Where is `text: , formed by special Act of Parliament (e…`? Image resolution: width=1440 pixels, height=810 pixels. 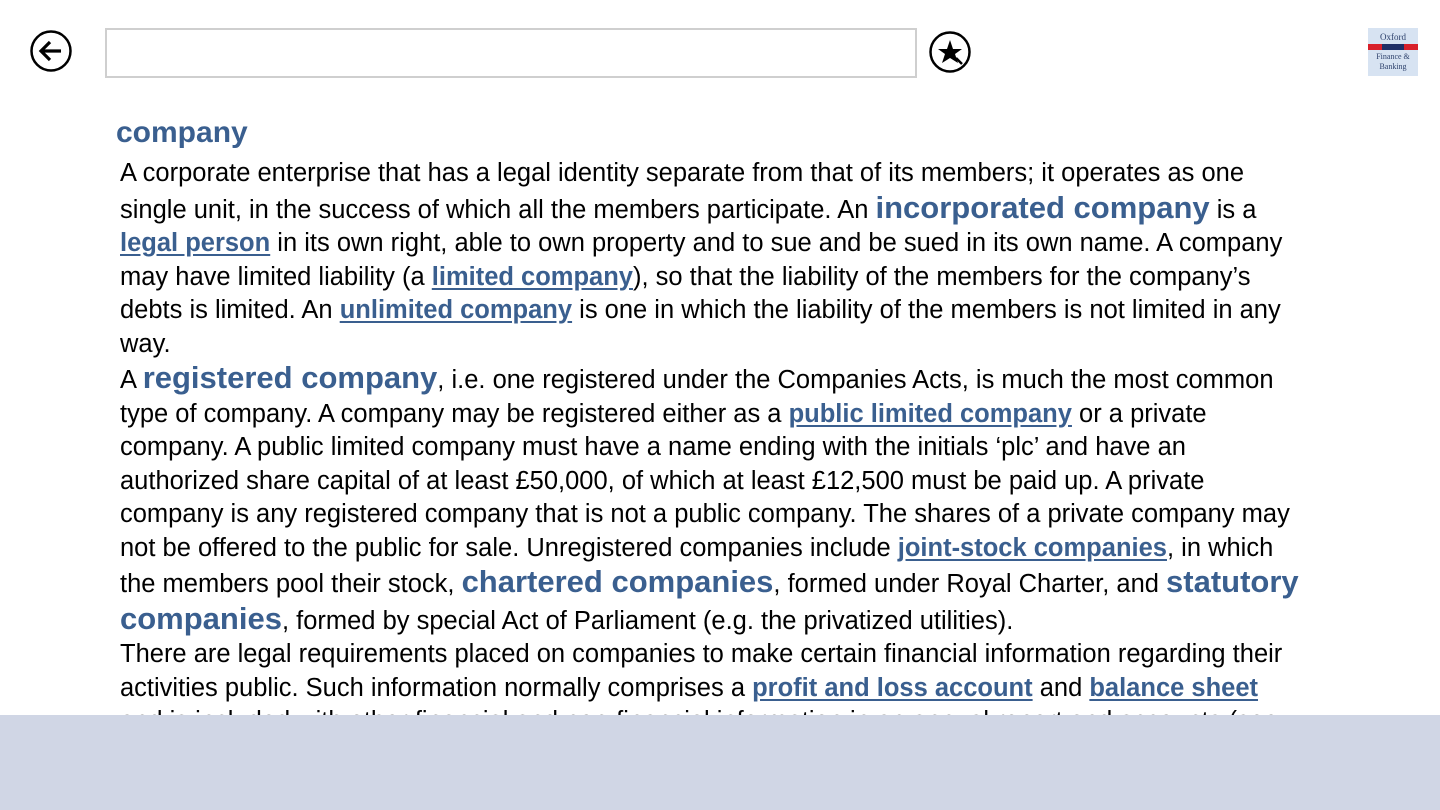 text: , formed by special Act of Parliament (e… is located at coordinates (647, 620).